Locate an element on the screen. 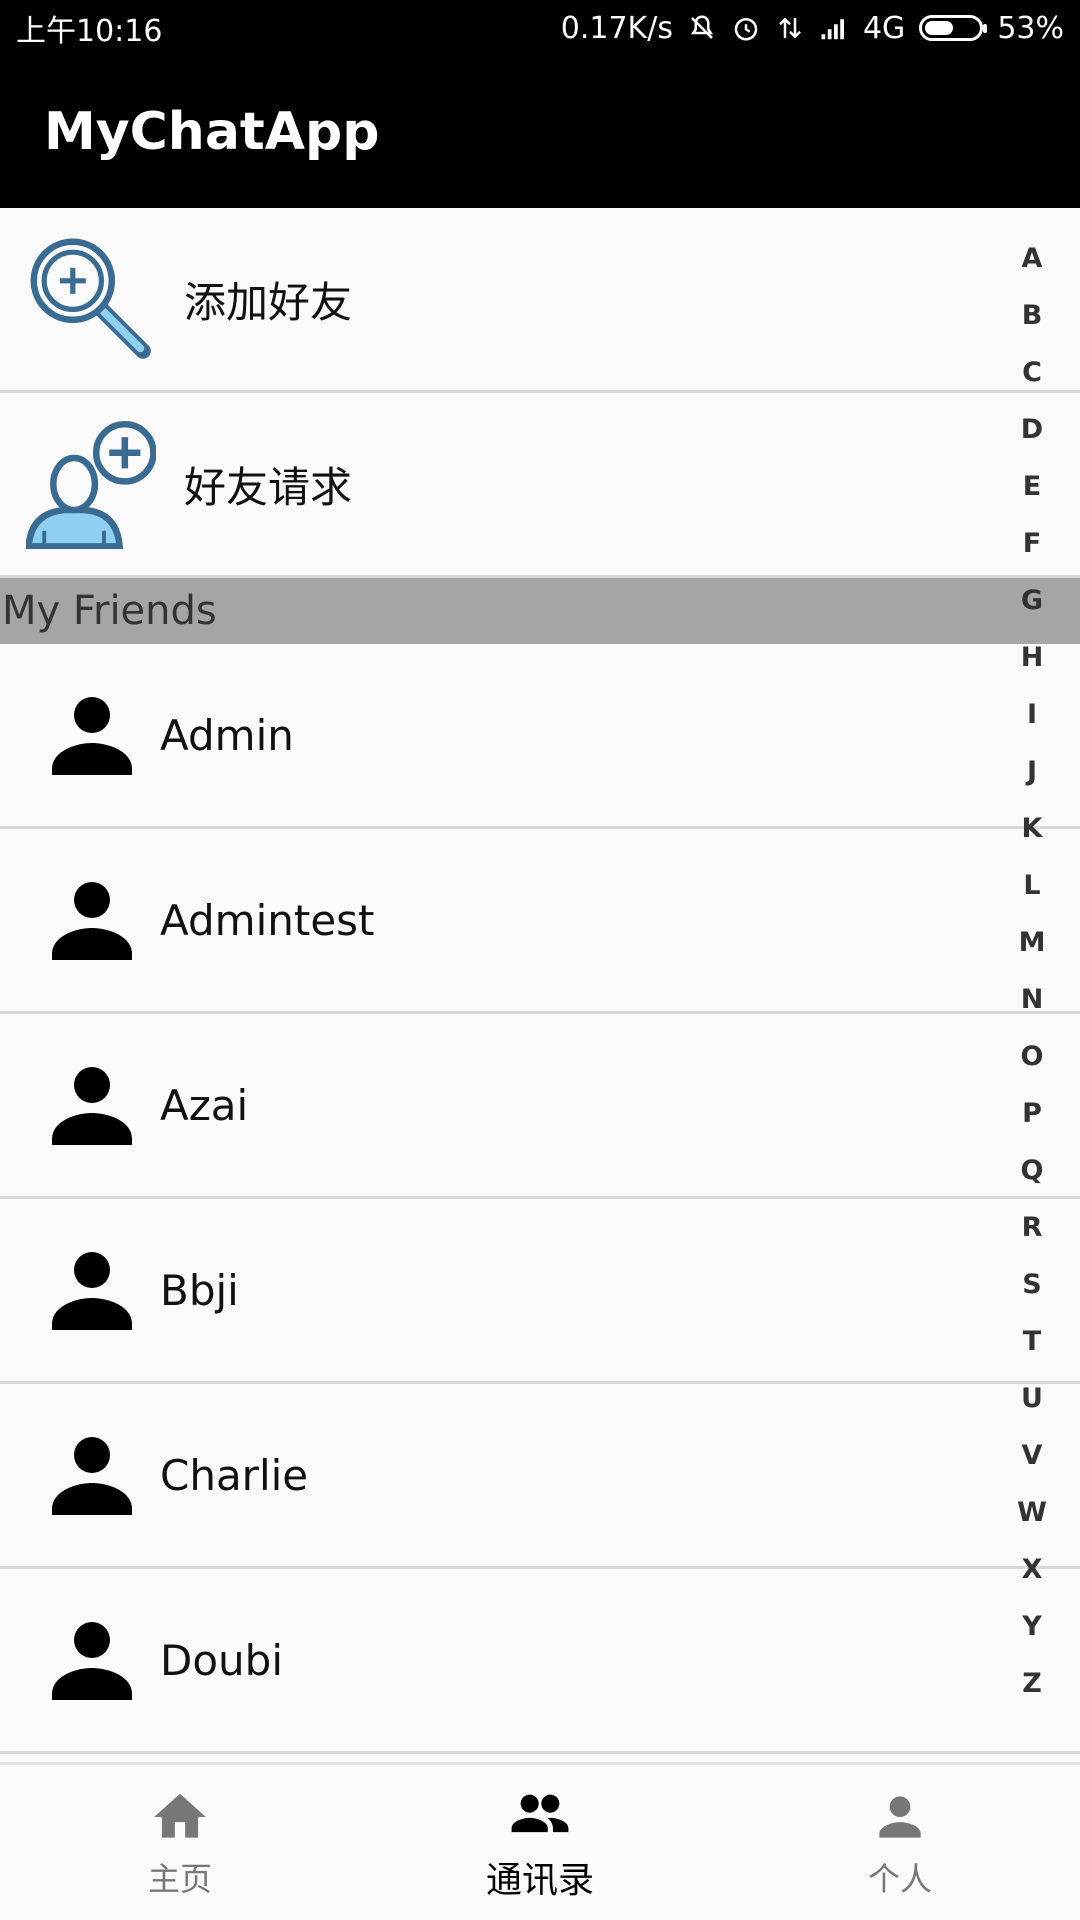 This screenshot has width=1080, height=1920. nav-tab-profile: 个人 is located at coordinates (900, 1842).